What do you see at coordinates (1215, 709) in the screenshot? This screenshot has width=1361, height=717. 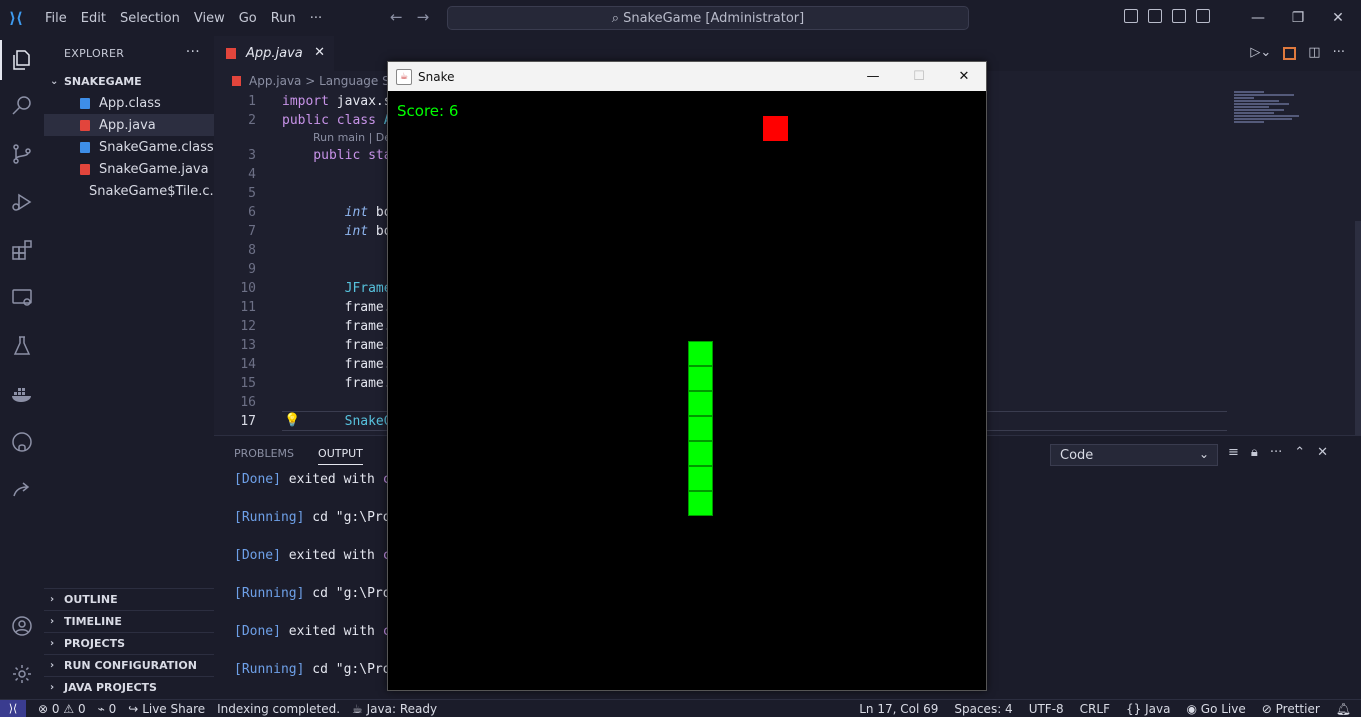 I see `go-live-button: ◉ Go Live` at bounding box center [1215, 709].